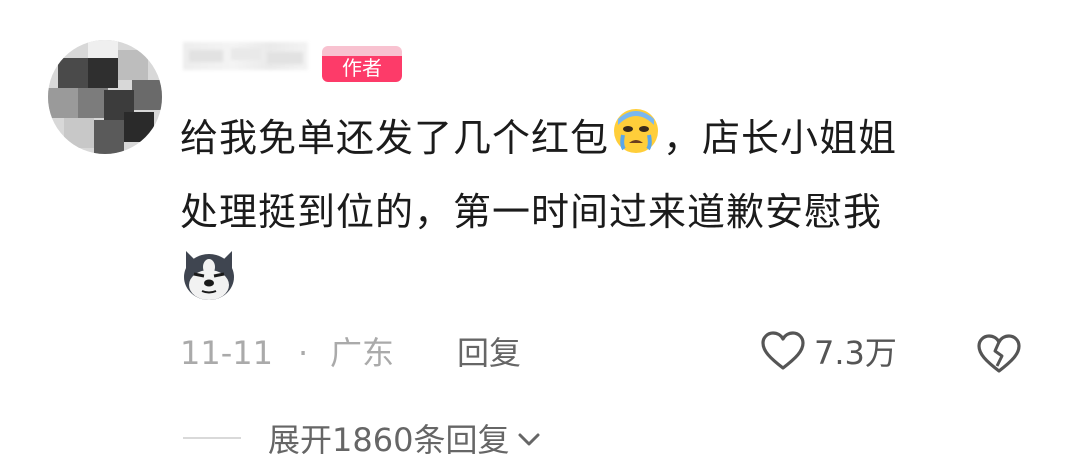  I want to click on author-badge: 作者, so click(362, 64).